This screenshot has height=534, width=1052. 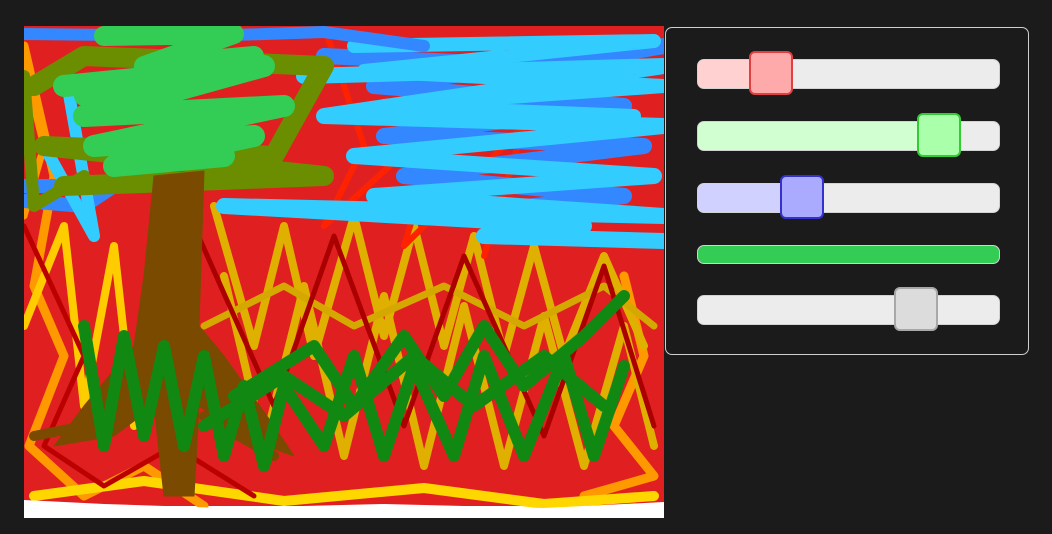 I want to click on green-slider-thumb, so click(x=939, y=135).